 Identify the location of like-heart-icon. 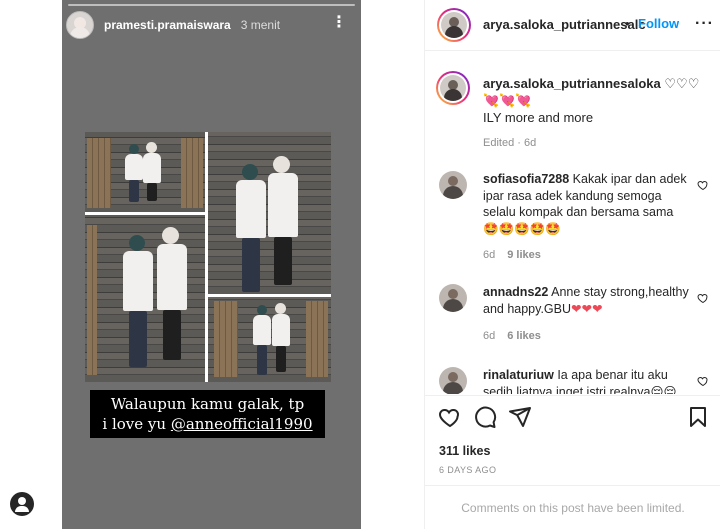
(450, 417).